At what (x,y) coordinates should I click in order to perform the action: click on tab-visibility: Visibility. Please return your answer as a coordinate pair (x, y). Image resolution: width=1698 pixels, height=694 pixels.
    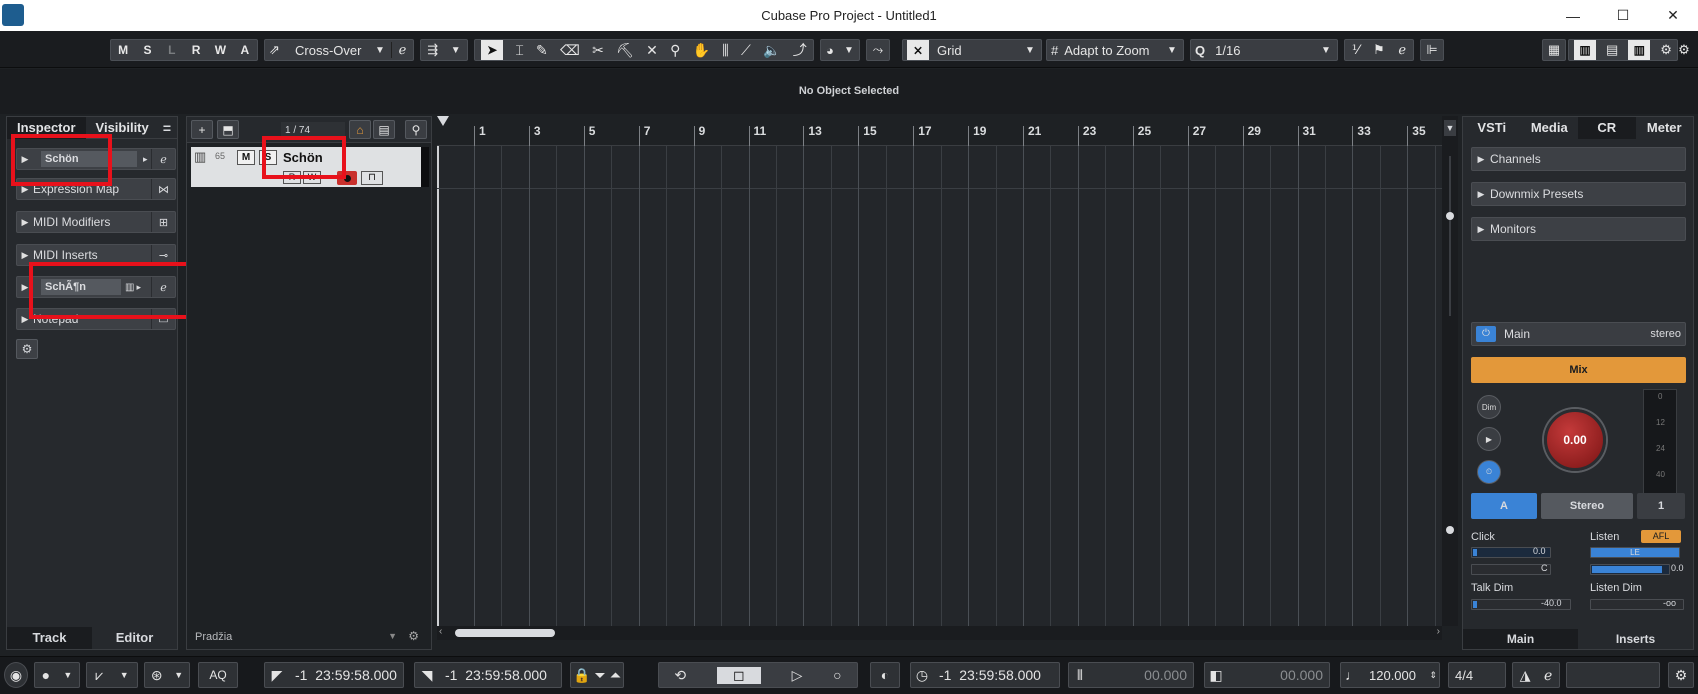
    Looking at the image, I should click on (122, 128).